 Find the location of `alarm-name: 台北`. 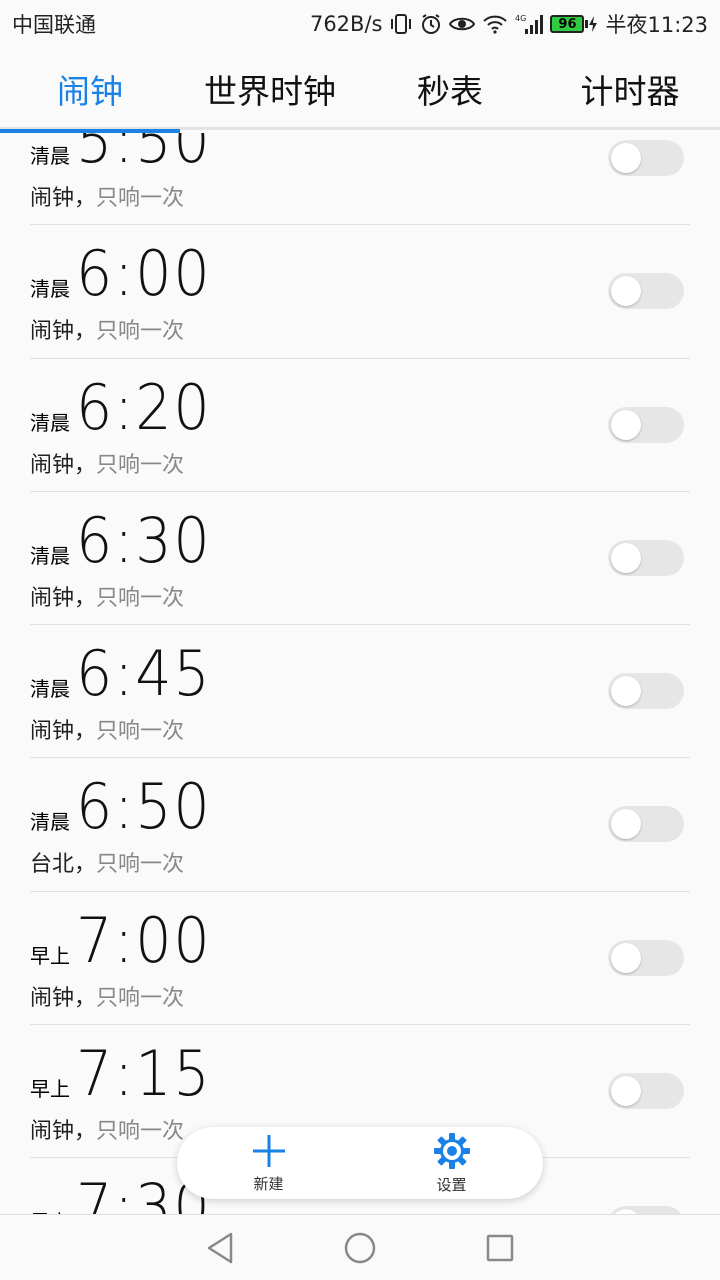

alarm-name: 台北 is located at coordinates (52, 865).